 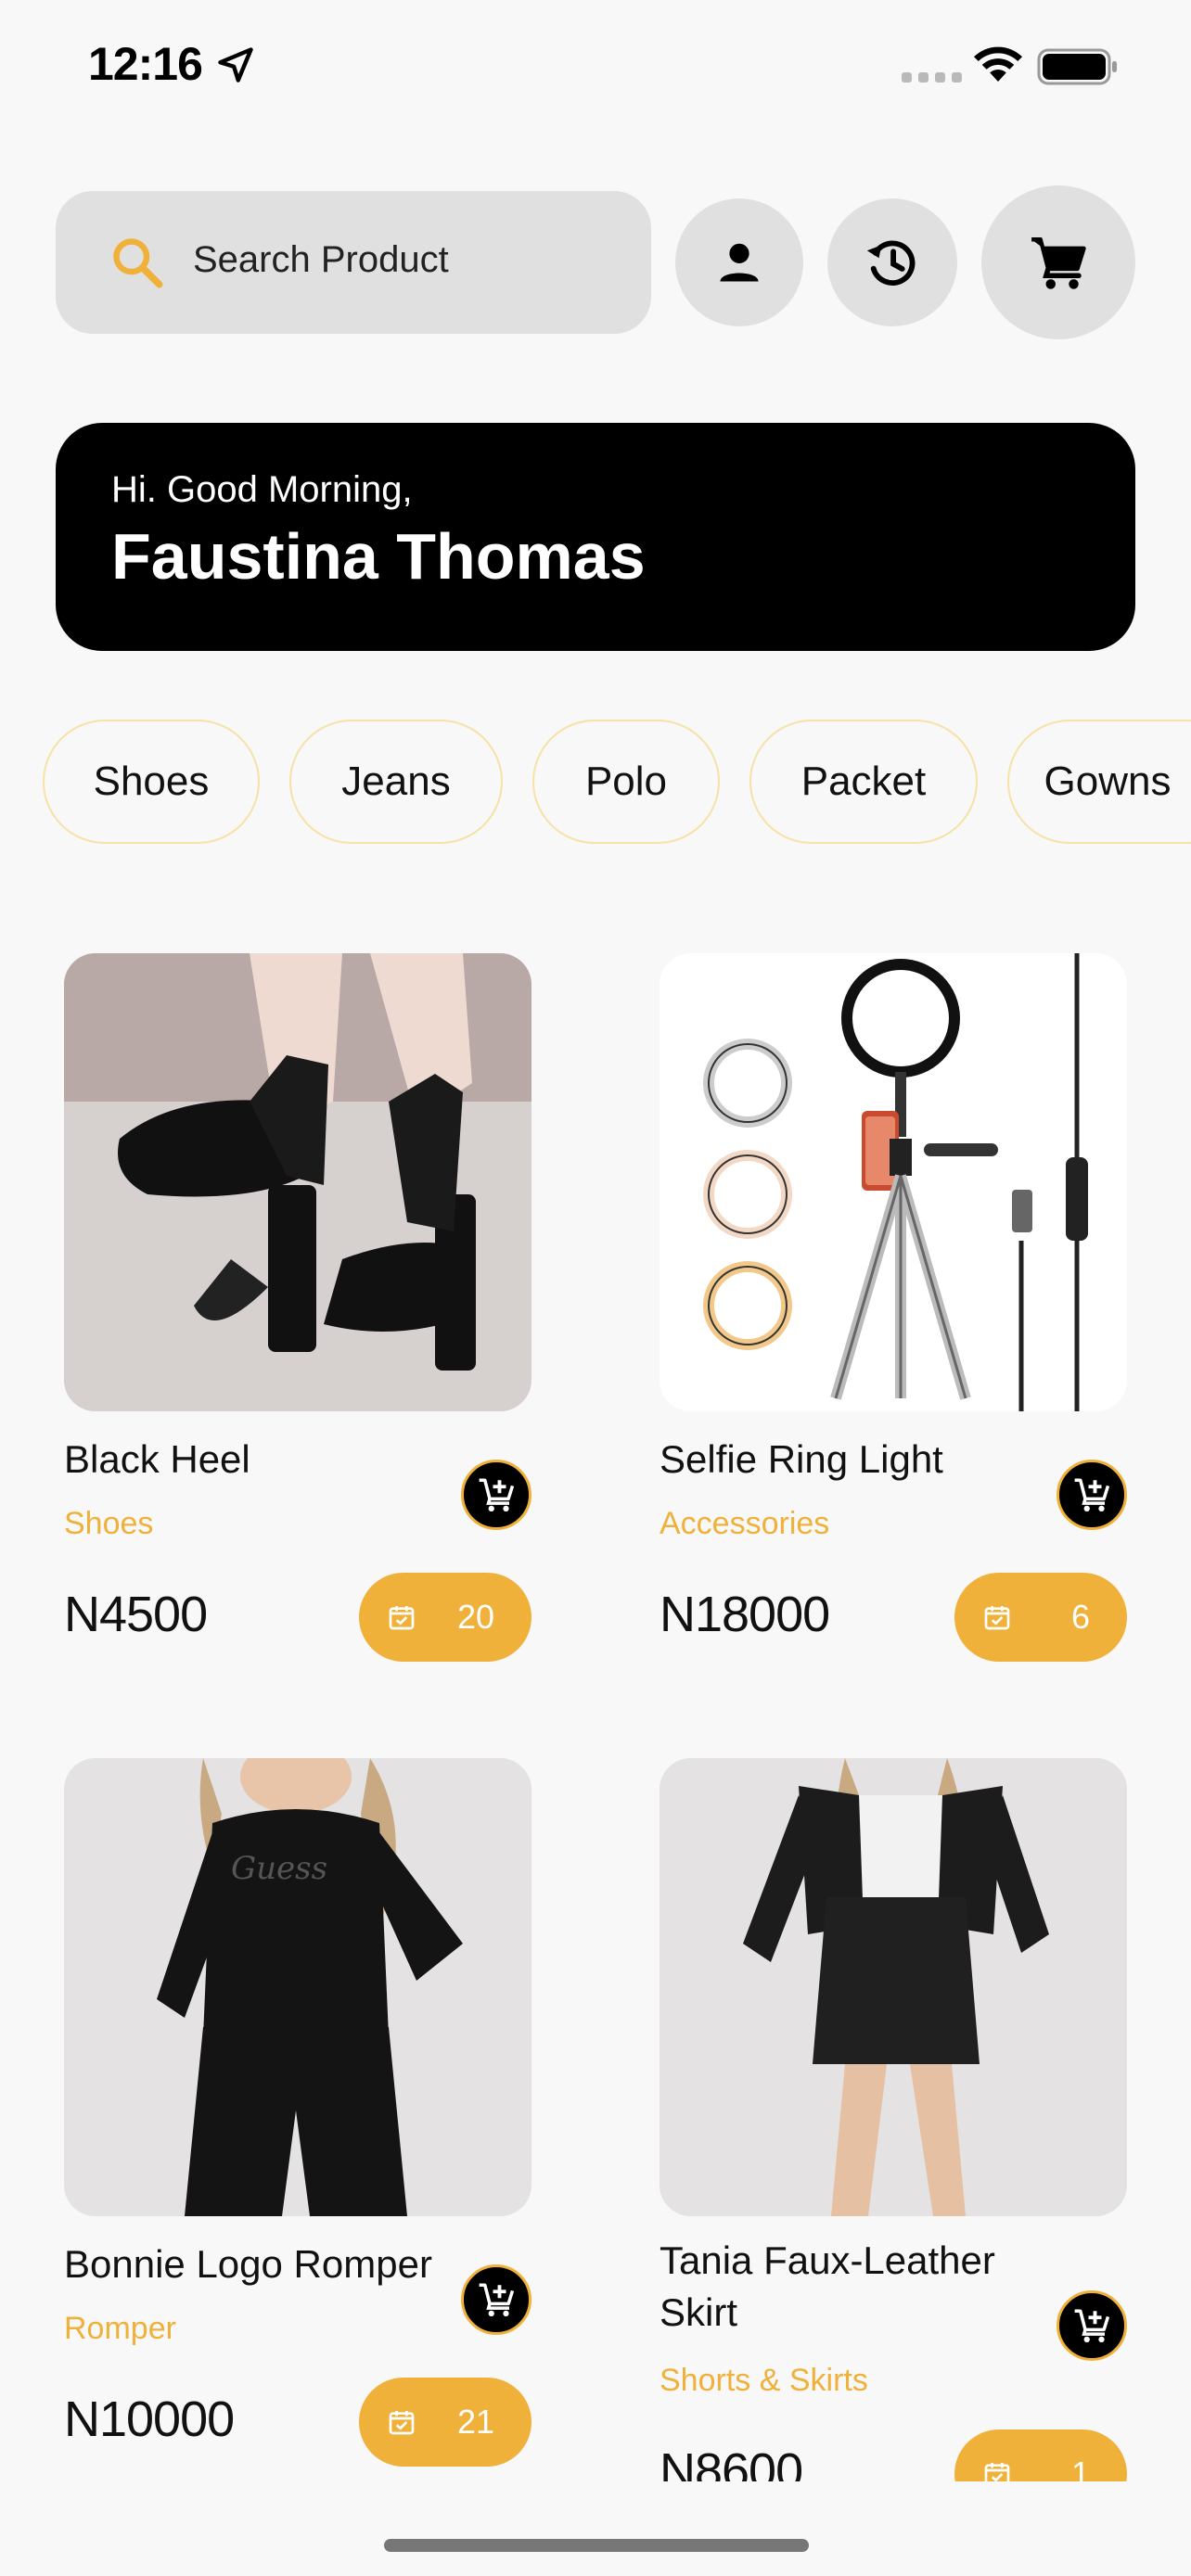 I want to click on cart-icon, so click(x=1058, y=263).